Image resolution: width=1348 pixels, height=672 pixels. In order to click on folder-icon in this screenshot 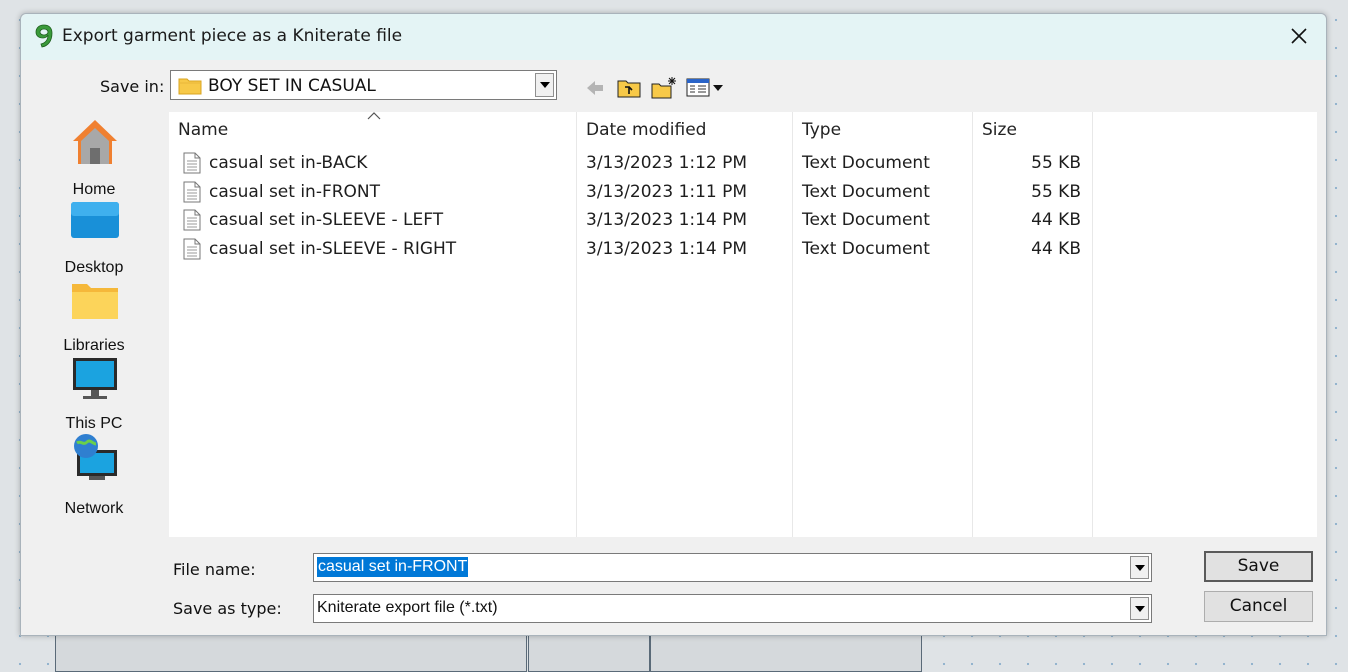, I will do `click(190, 86)`.